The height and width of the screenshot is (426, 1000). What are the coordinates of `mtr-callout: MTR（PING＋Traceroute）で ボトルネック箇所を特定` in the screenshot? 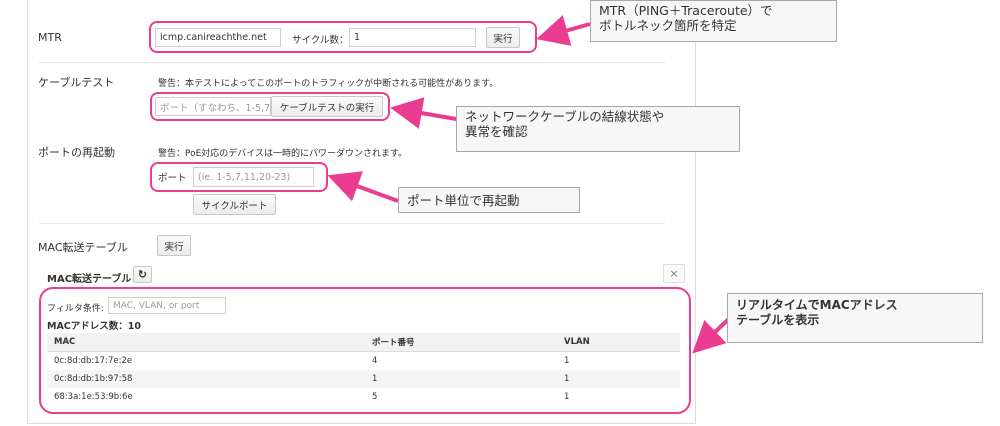 It's located at (713, 21).